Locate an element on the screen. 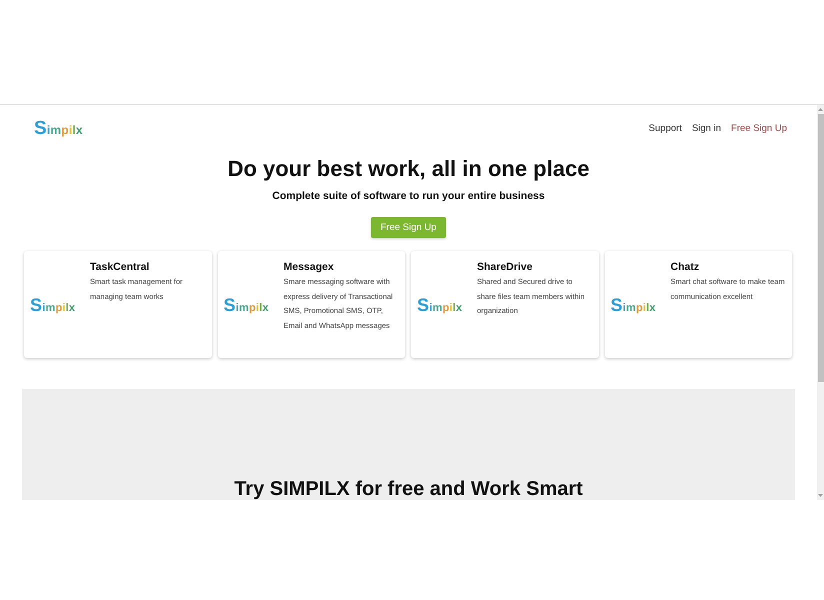 Image resolution: width=824 pixels, height=600 pixels. scroll-up-icon is located at coordinates (820, 109).